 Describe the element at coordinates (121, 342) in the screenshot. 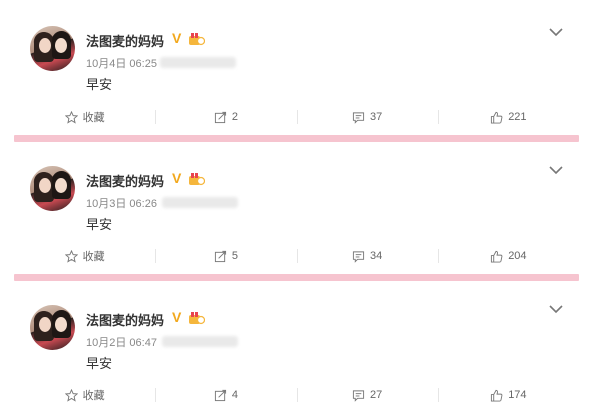

I see `post-time: 10月2日 06:47` at that location.